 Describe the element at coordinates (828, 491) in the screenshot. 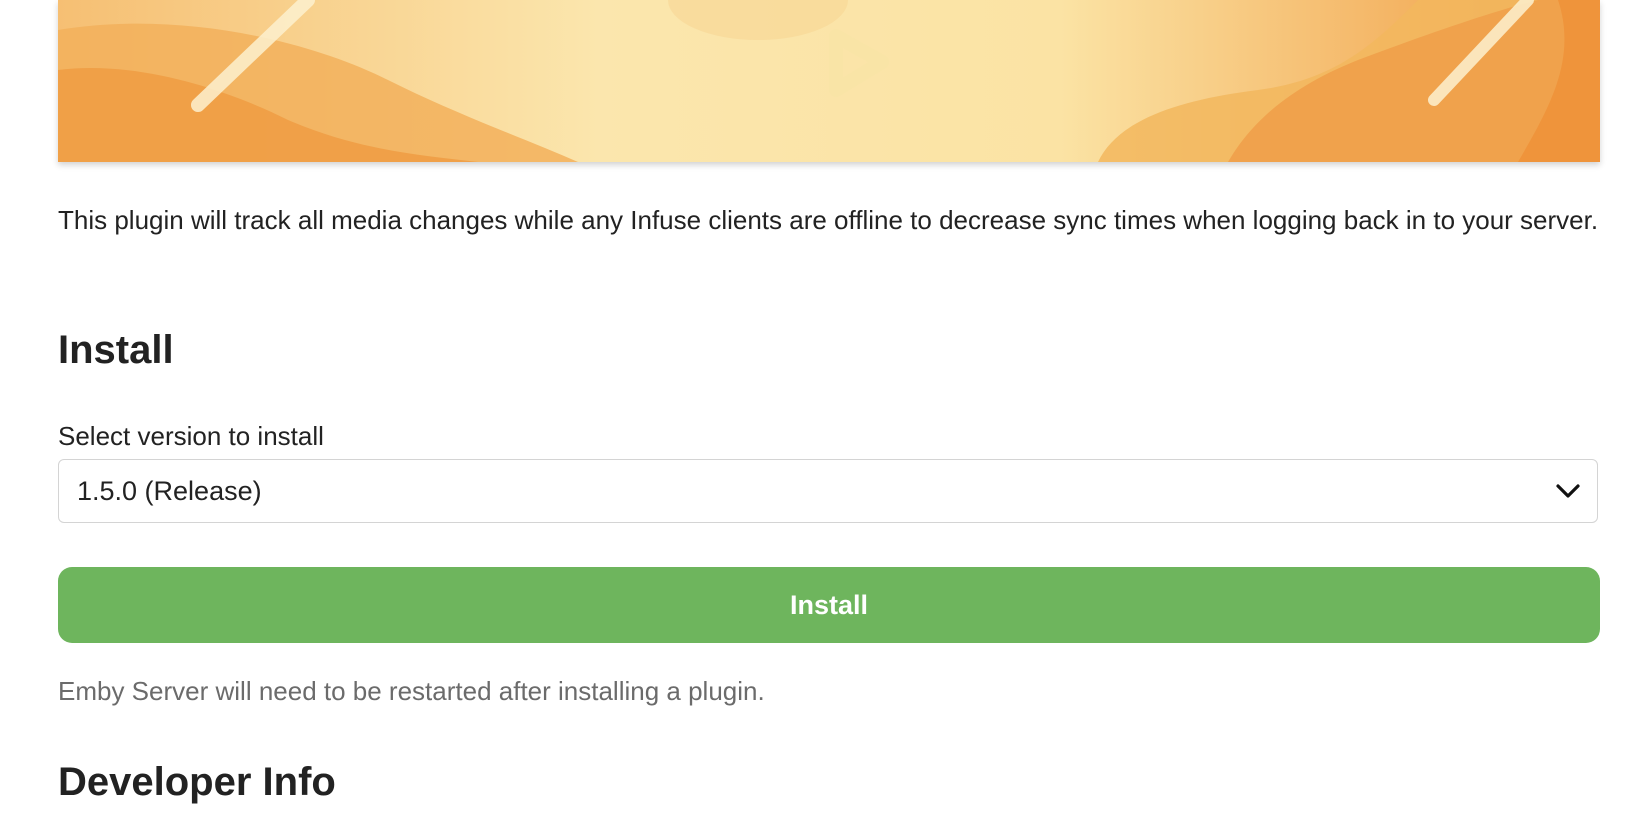

I see `version-select: 1.5.0 (Release)` at that location.